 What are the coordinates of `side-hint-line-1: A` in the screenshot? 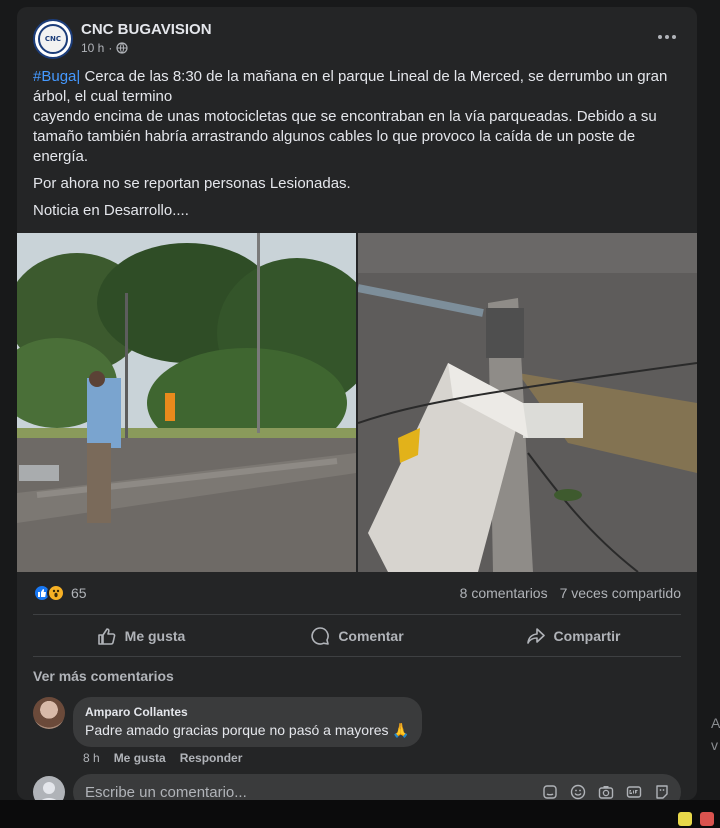 It's located at (715, 723).